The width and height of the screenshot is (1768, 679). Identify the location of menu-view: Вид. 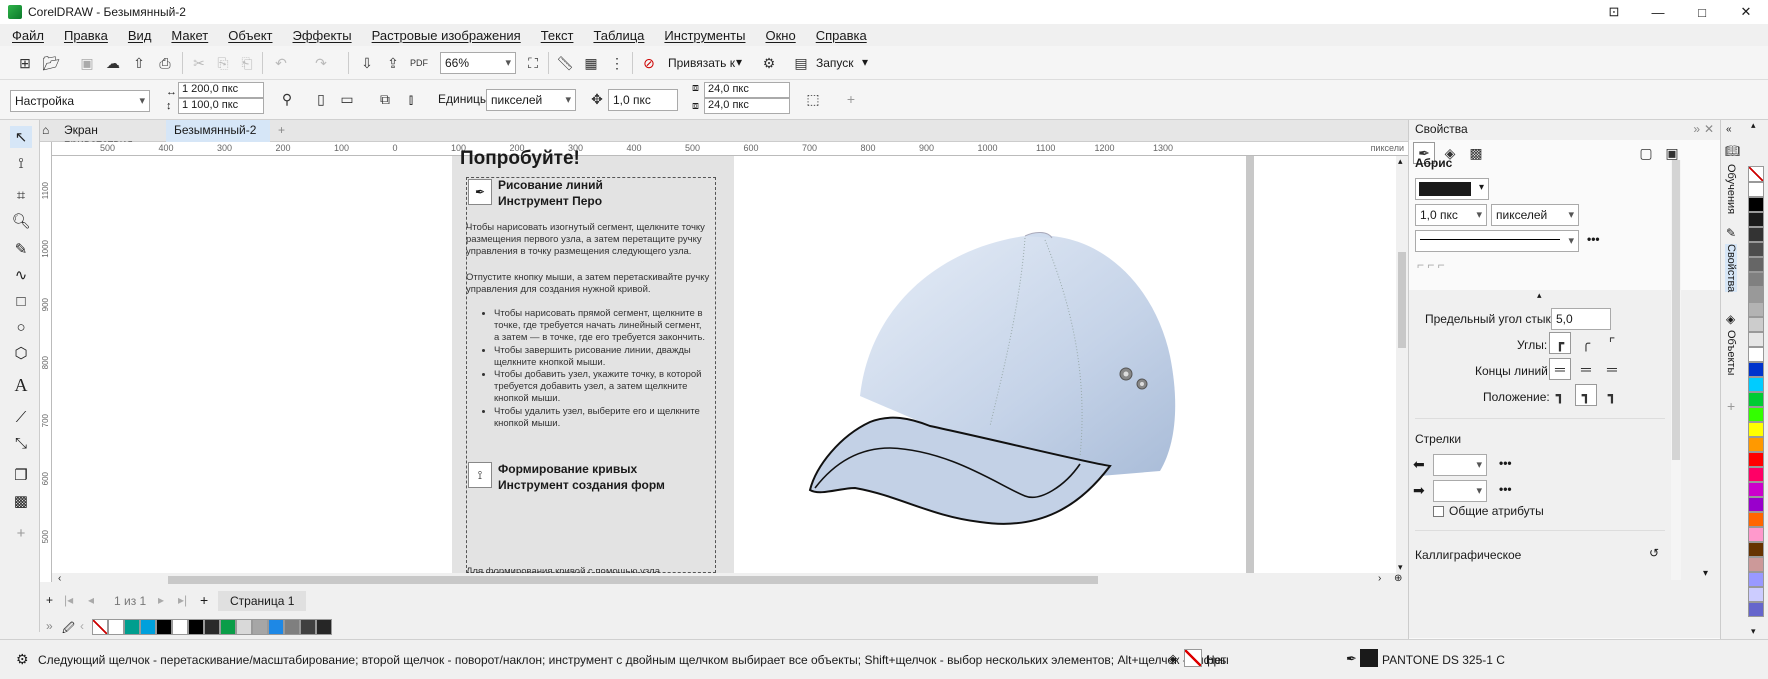
(140, 35).